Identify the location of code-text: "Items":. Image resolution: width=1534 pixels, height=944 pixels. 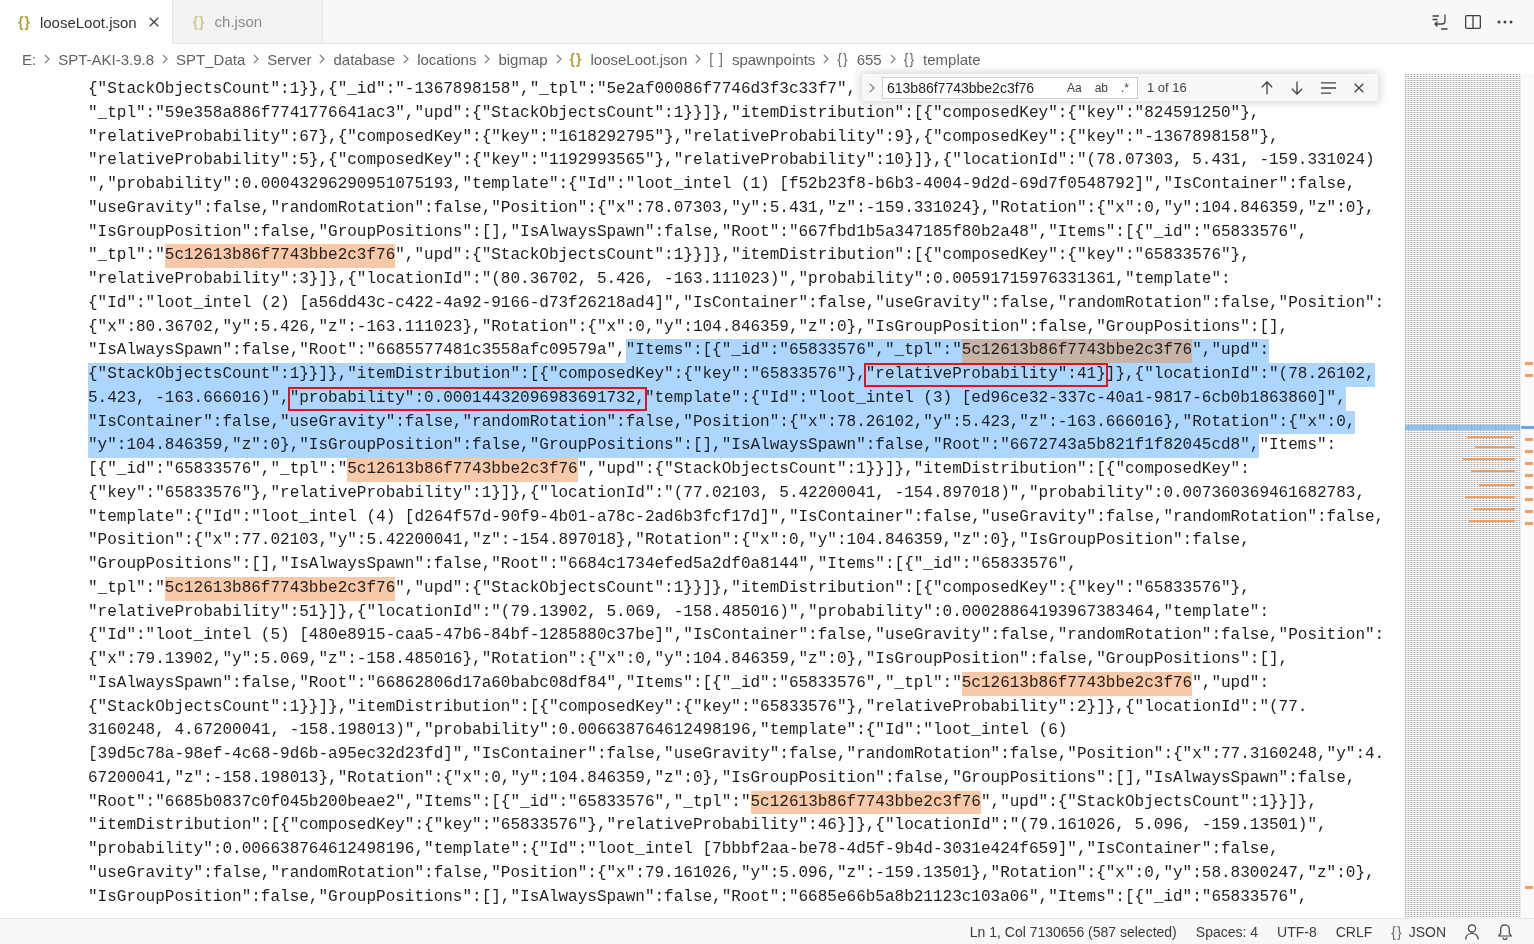
(1298, 446).